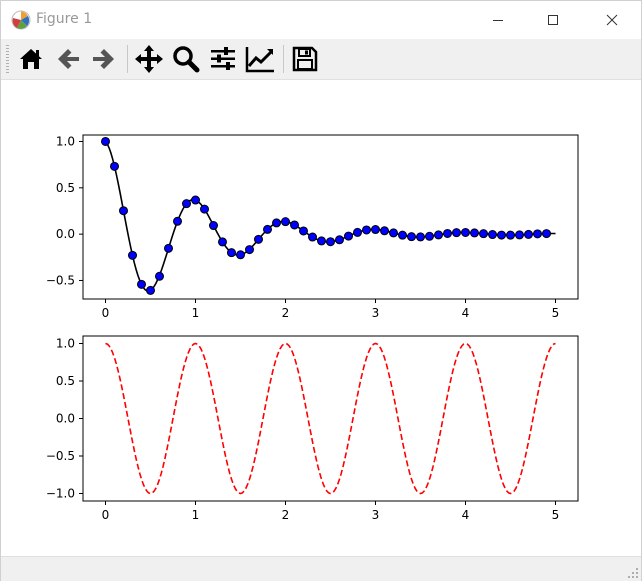  I want to click on window-title: Figure 1, so click(64, 19).